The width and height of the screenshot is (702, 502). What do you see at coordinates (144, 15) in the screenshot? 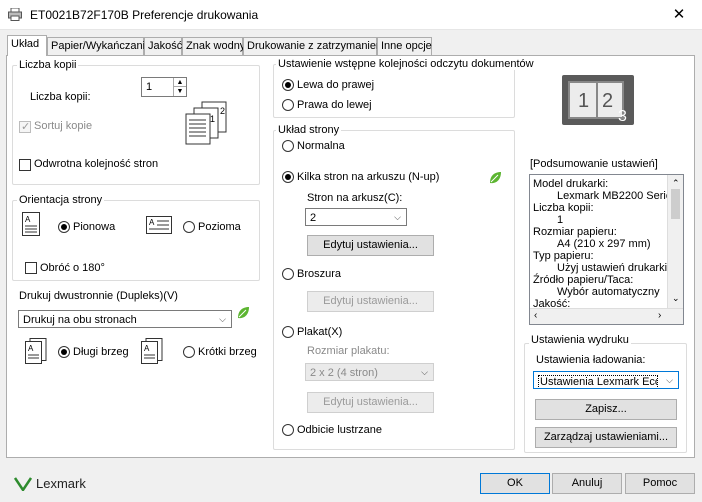
I see `window-title: ET0021B72F170B Preferencje drukowania` at bounding box center [144, 15].